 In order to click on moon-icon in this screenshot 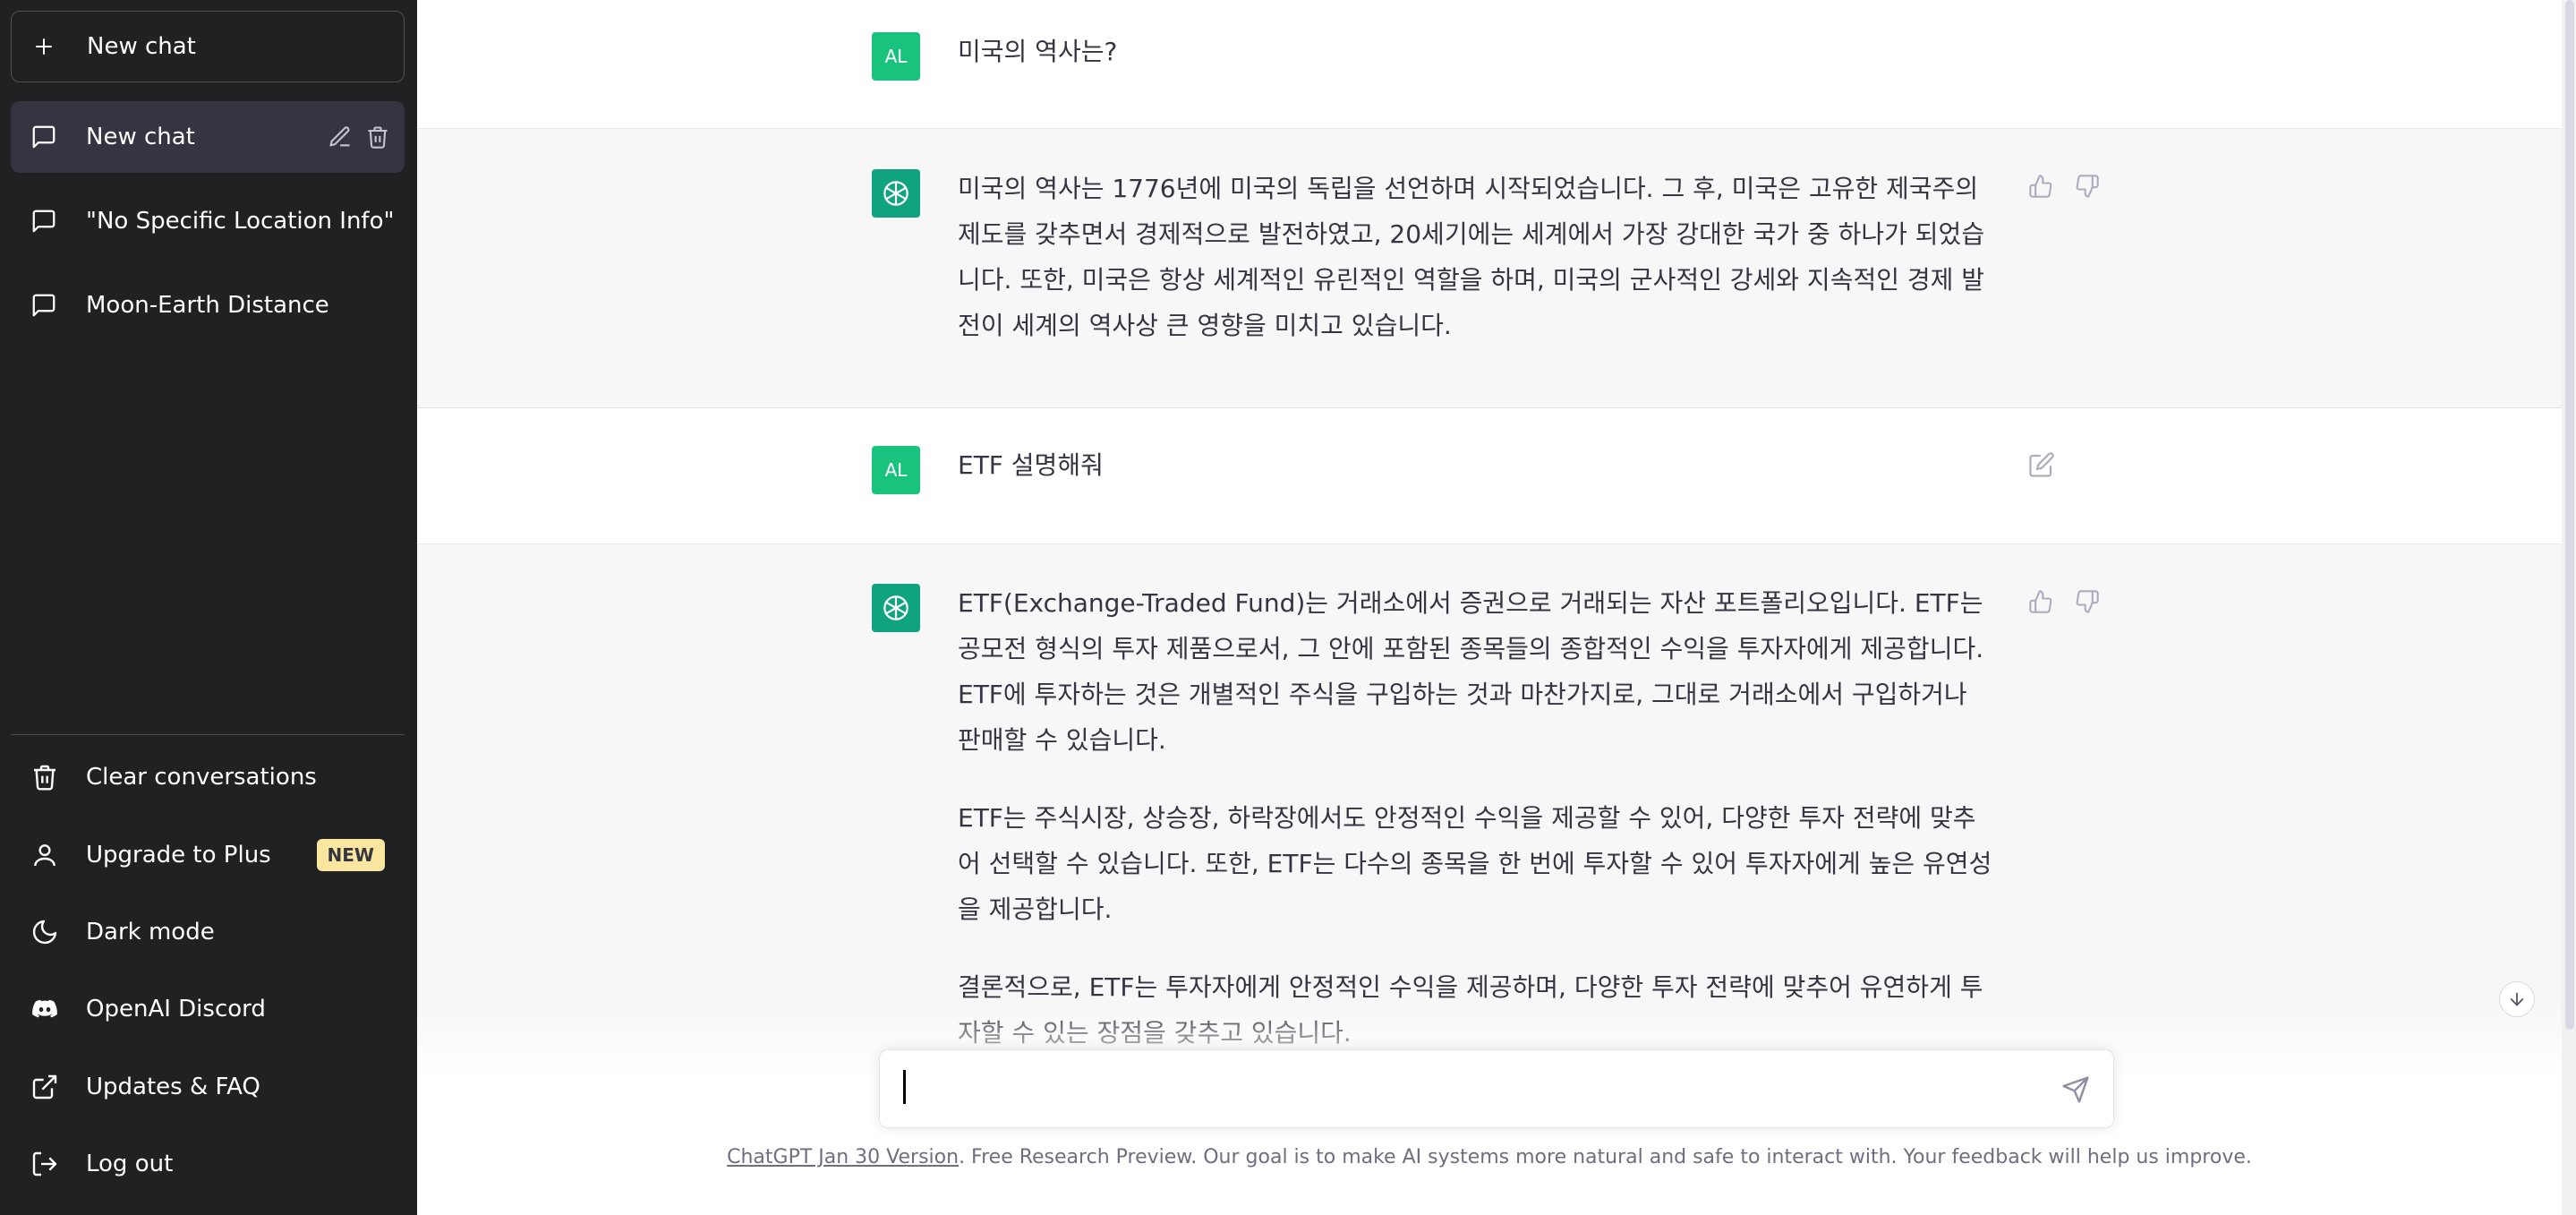, I will do `click(44, 933)`.